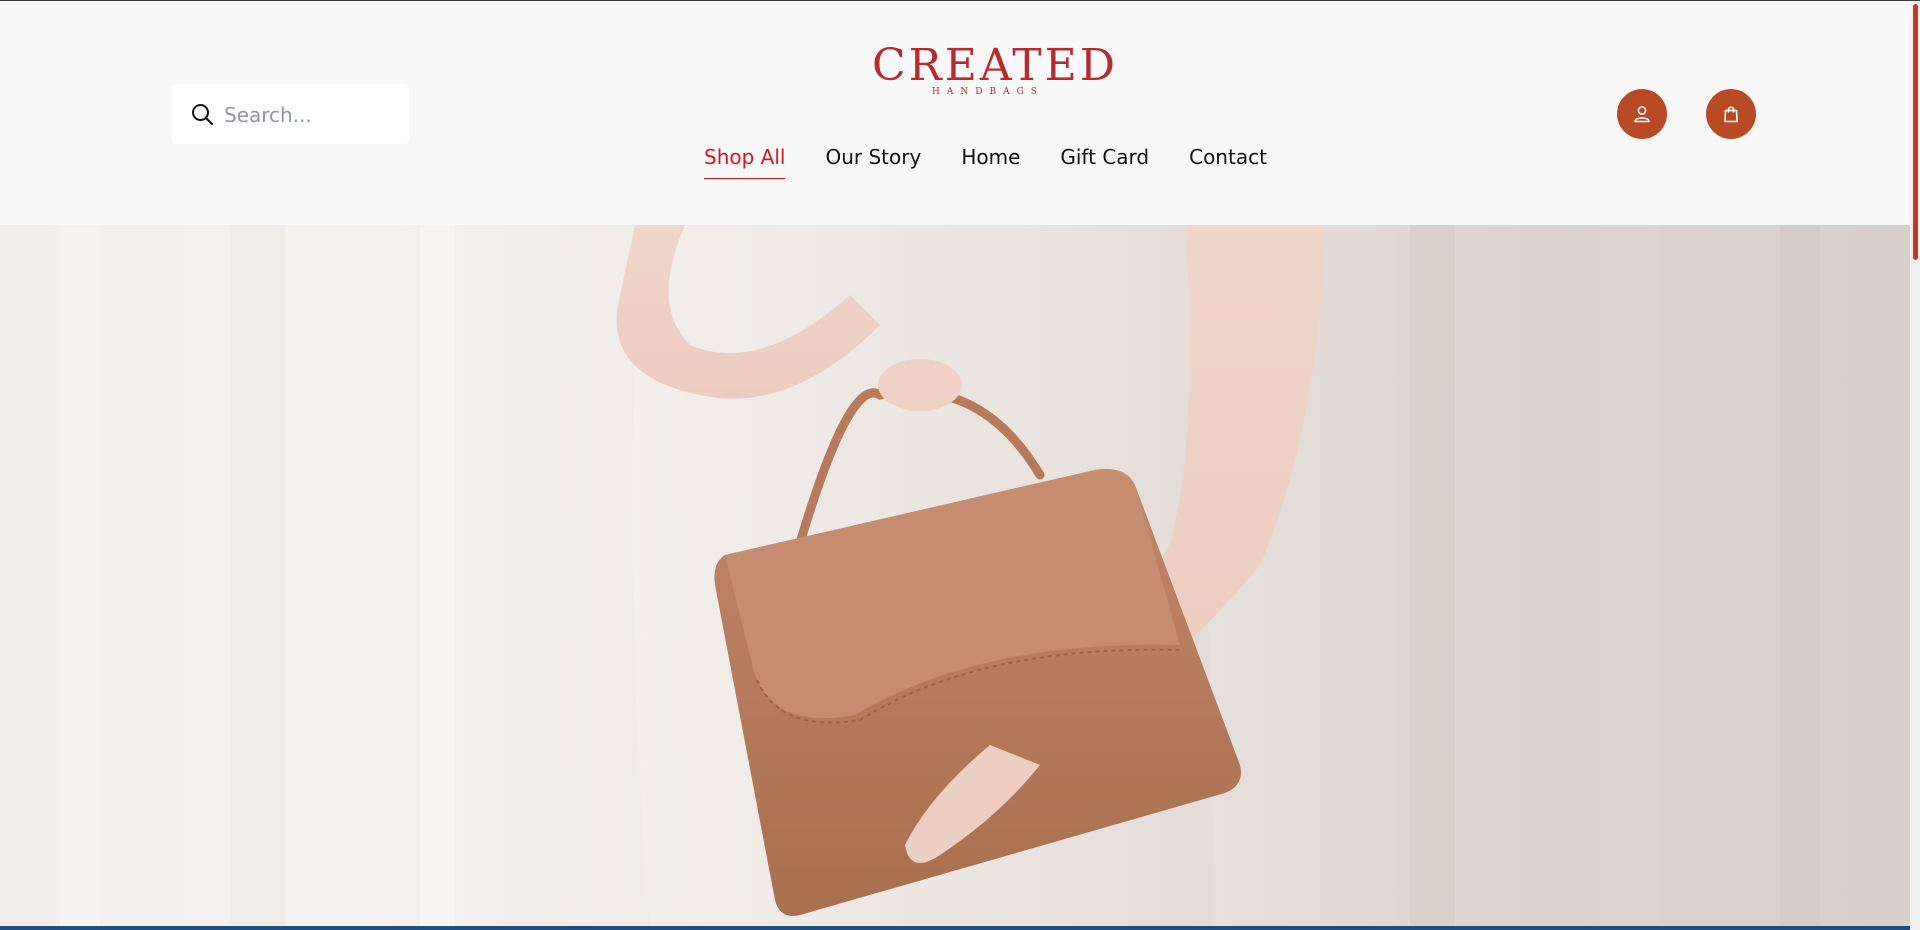 This screenshot has width=1920, height=930. What do you see at coordinates (995, 65) in the screenshot?
I see `logo-wordmark: CREATED` at bounding box center [995, 65].